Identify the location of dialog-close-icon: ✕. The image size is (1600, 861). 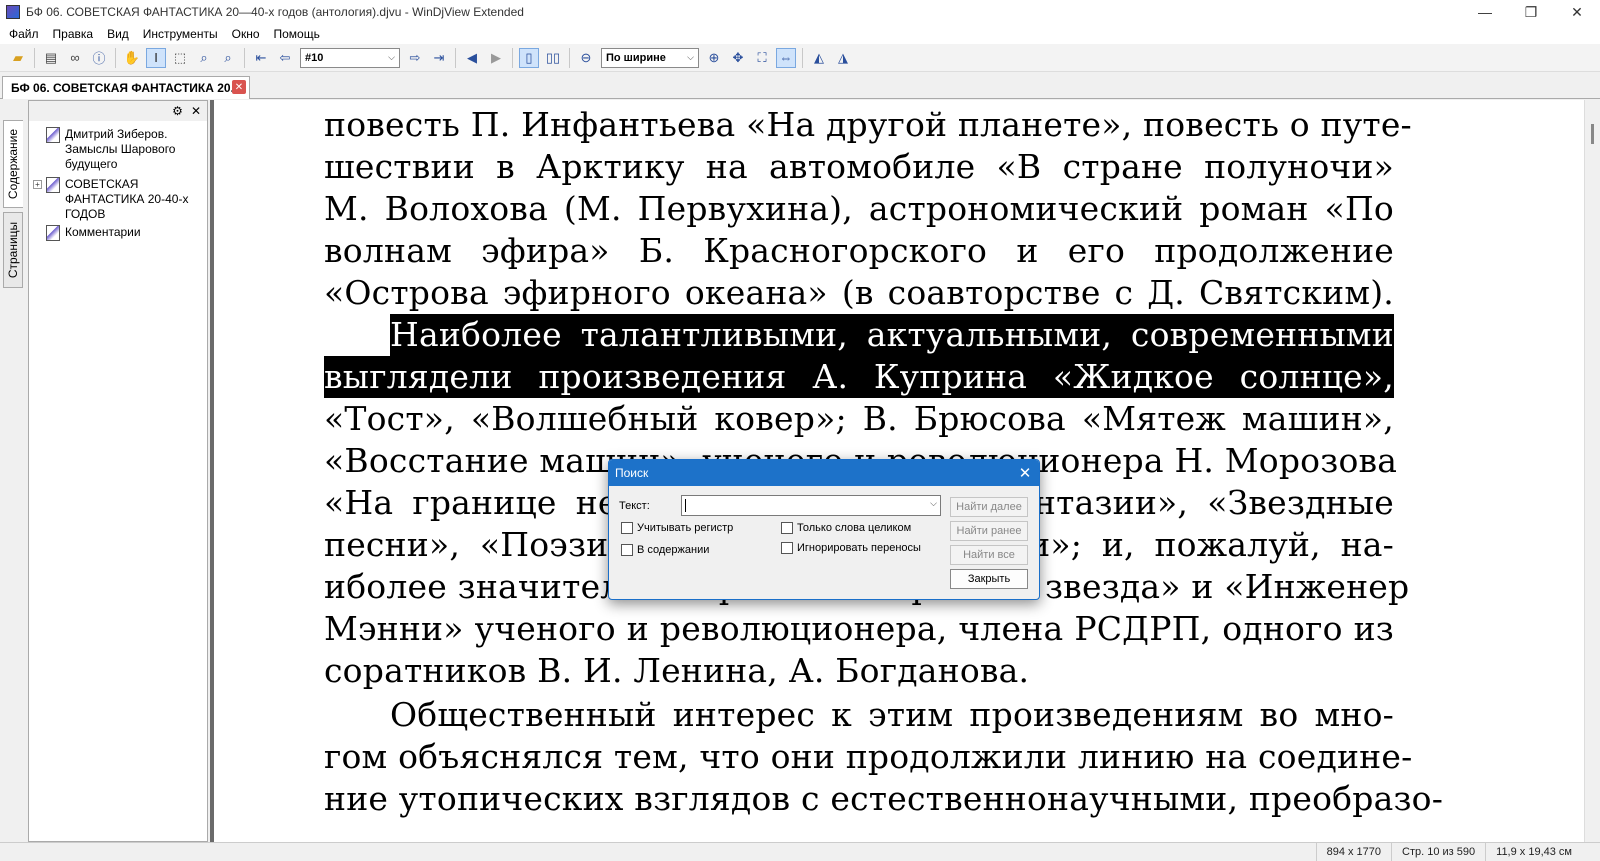
(1025, 473).